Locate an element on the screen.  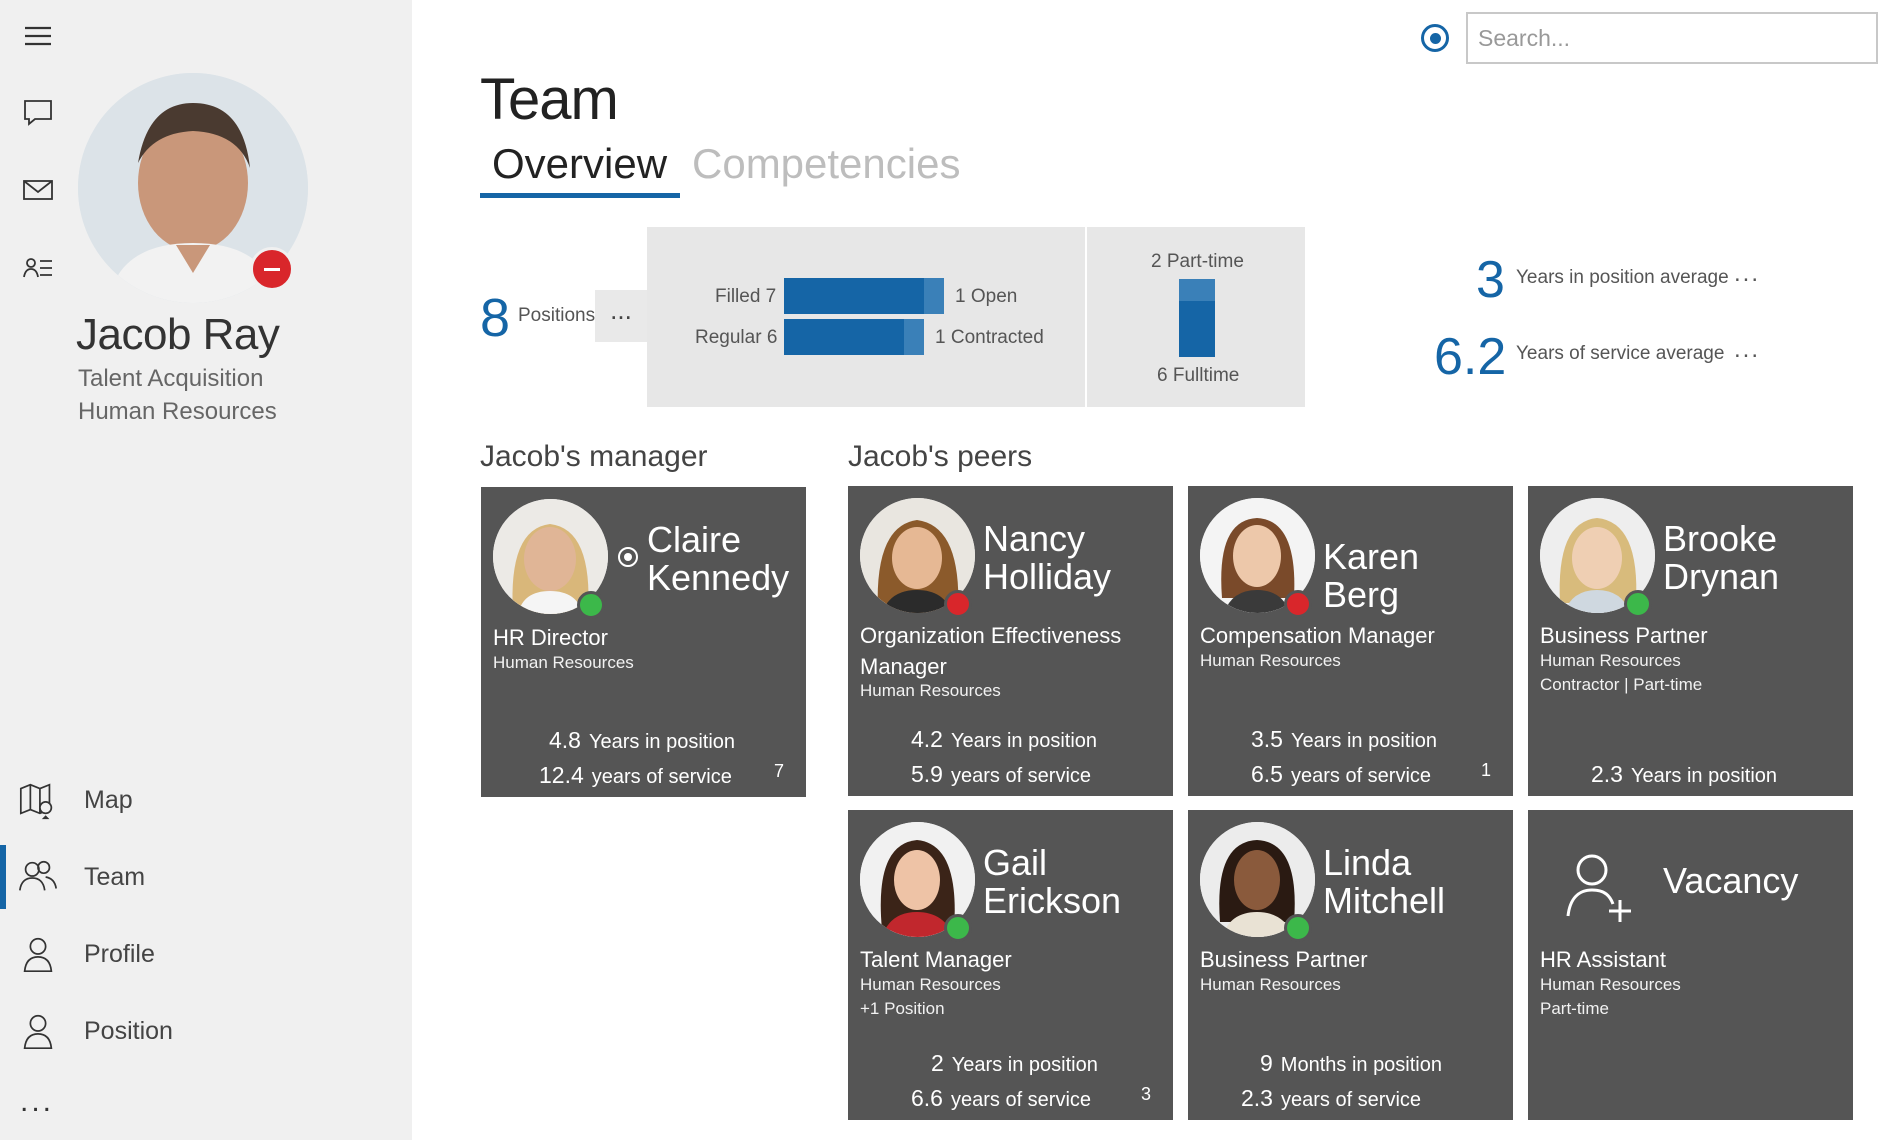
manager-name: Claire Kennedy is located at coordinates (718, 558).